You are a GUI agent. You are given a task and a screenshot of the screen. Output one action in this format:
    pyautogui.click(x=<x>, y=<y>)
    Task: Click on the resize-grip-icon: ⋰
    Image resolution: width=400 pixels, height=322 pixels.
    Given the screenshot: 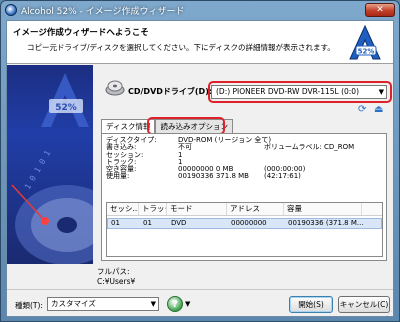 What is the action you would take?
    pyautogui.click(x=389, y=313)
    